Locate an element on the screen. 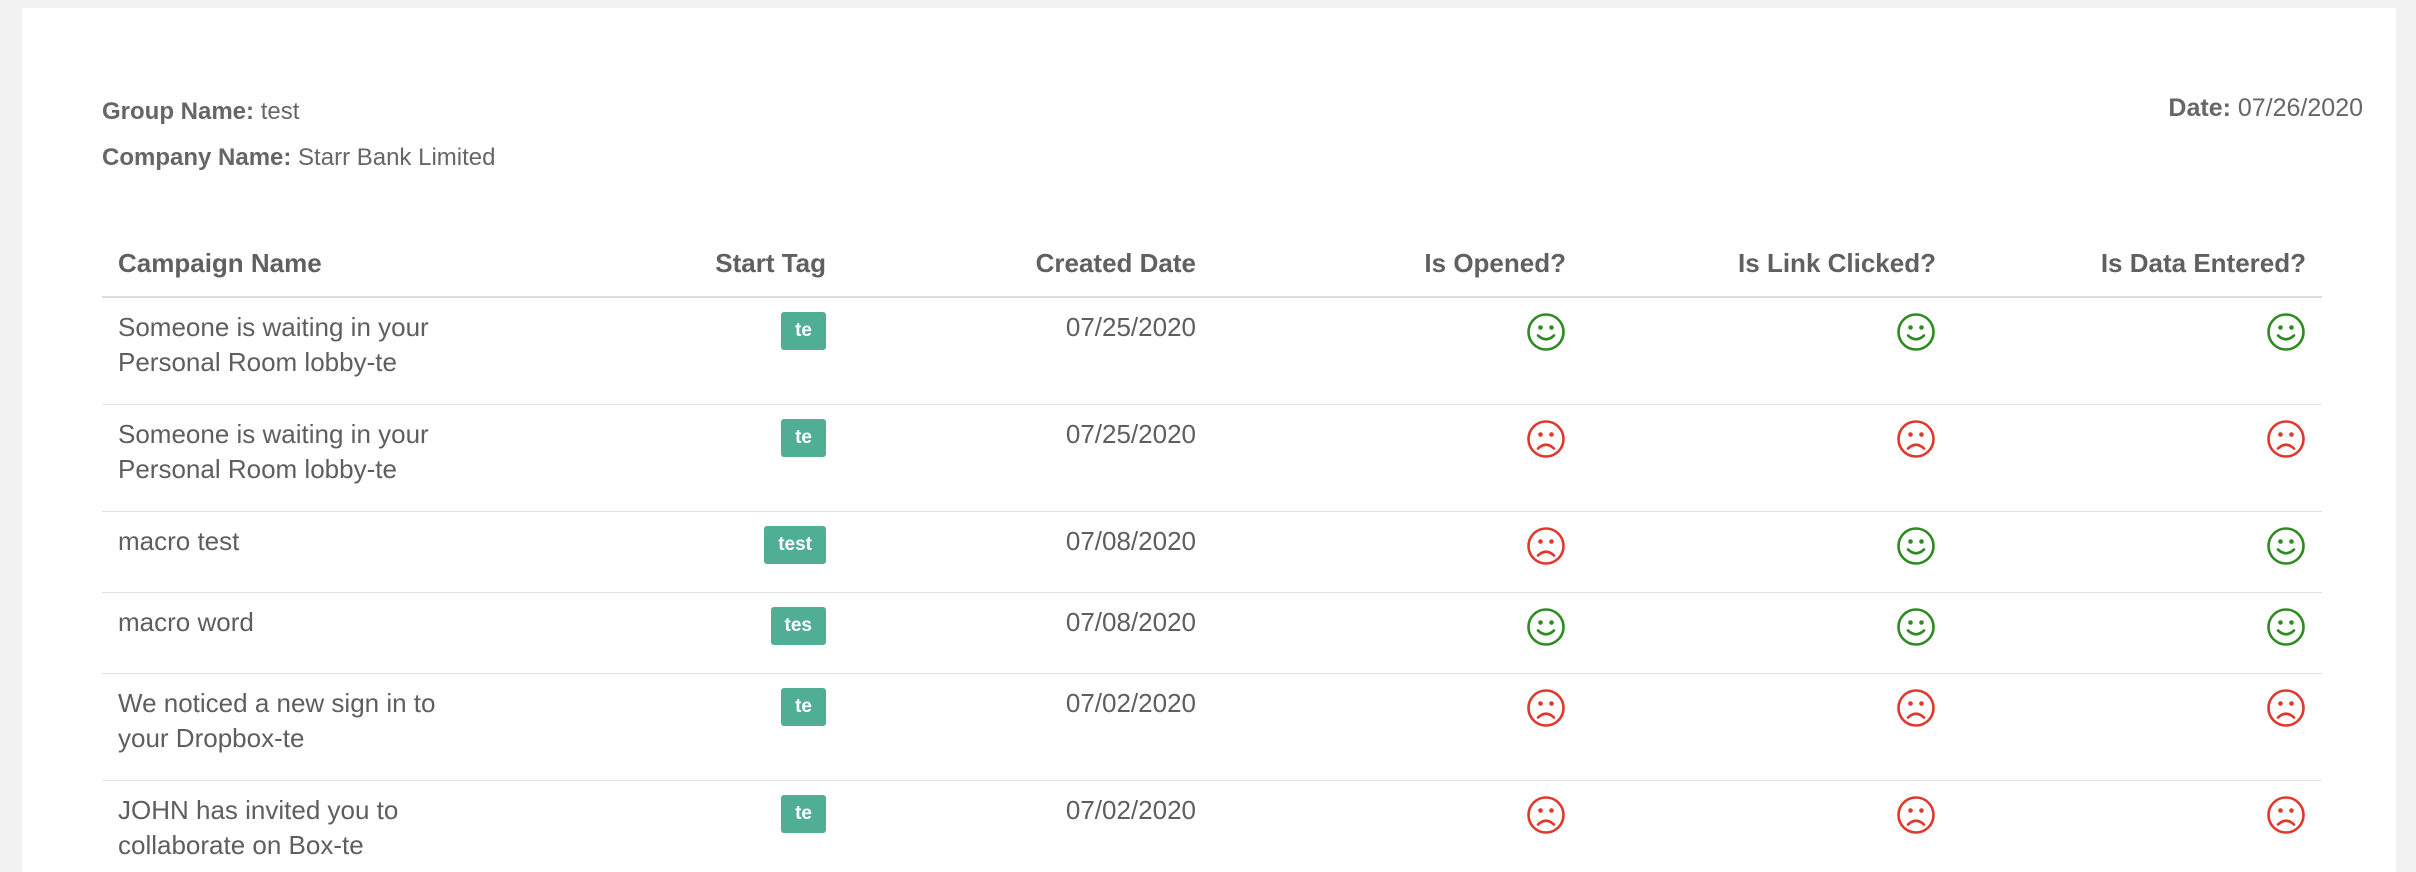  group-name-label: Group Name: is located at coordinates (178, 111).